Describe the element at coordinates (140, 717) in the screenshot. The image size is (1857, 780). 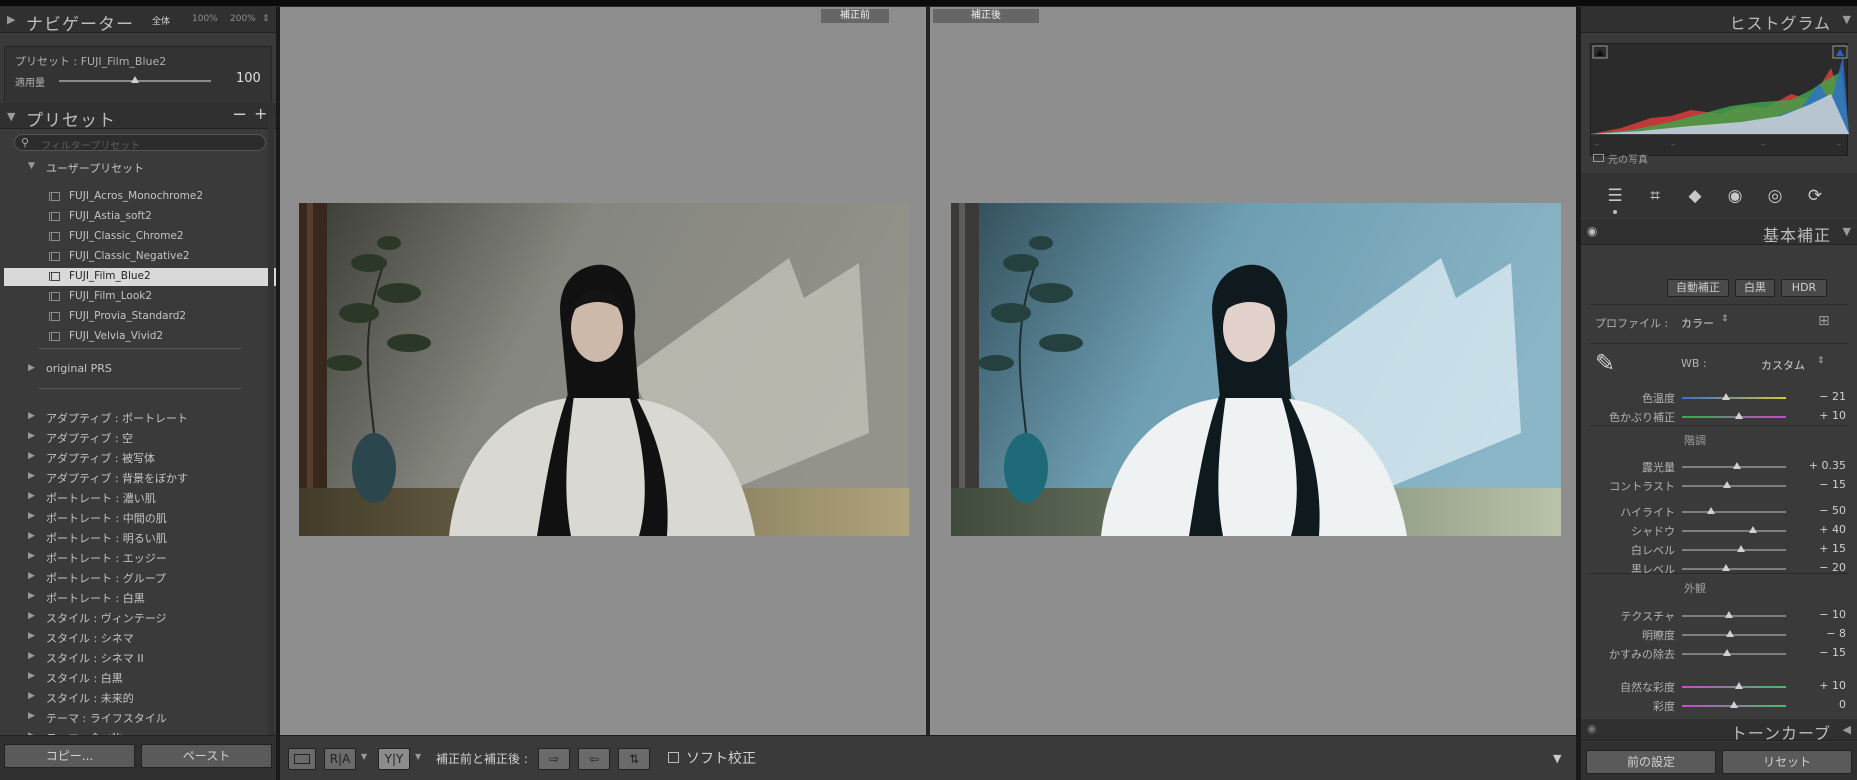
I see `preset-group-item: ▶ テーマ : ライフスタイル` at that location.